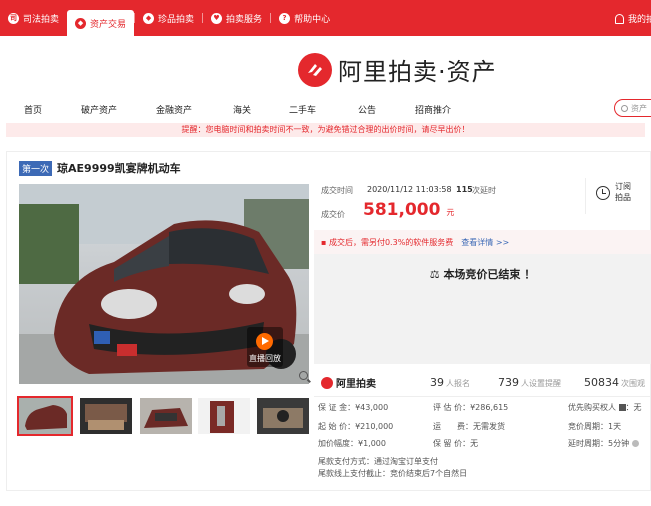 The height and width of the screenshot is (506, 651). What do you see at coordinates (378, 461) in the screenshot?
I see `payment-method: 尾款支付方式：通过淘宝订单支付` at bounding box center [378, 461].